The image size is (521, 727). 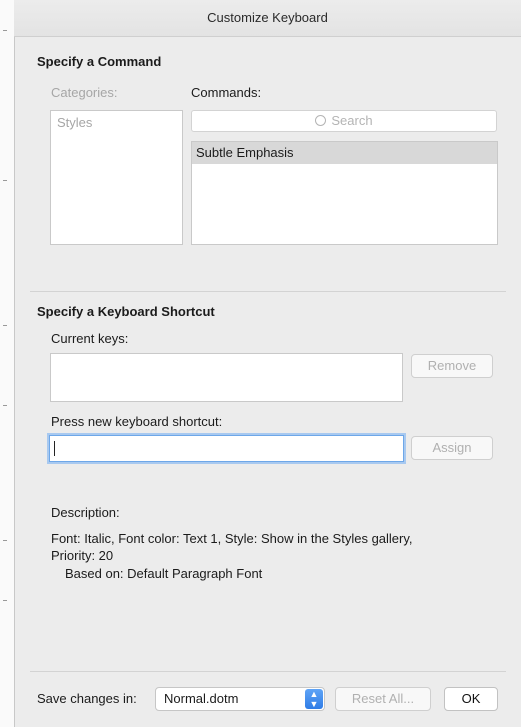 What do you see at coordinates (268, 291) in the screenshot?
I see `section-divider` at bounding box center [268, 291].